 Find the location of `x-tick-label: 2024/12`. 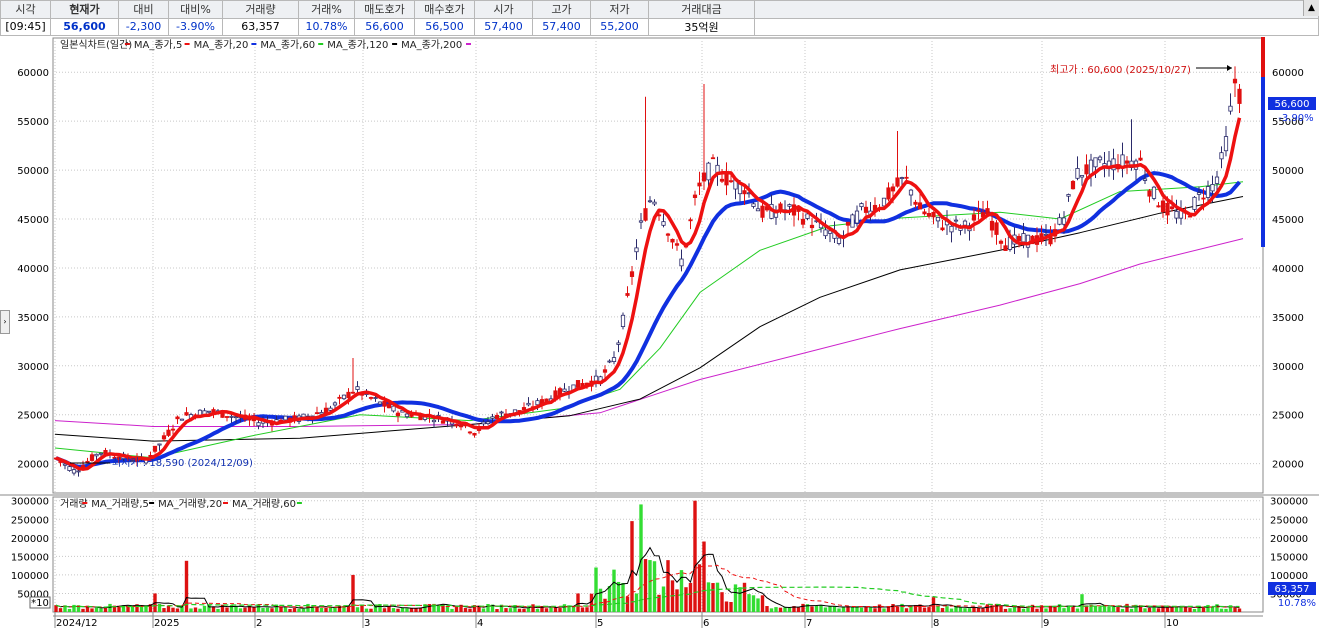

x-tick-label: 2024/12 is located at coordinates (77, 623).